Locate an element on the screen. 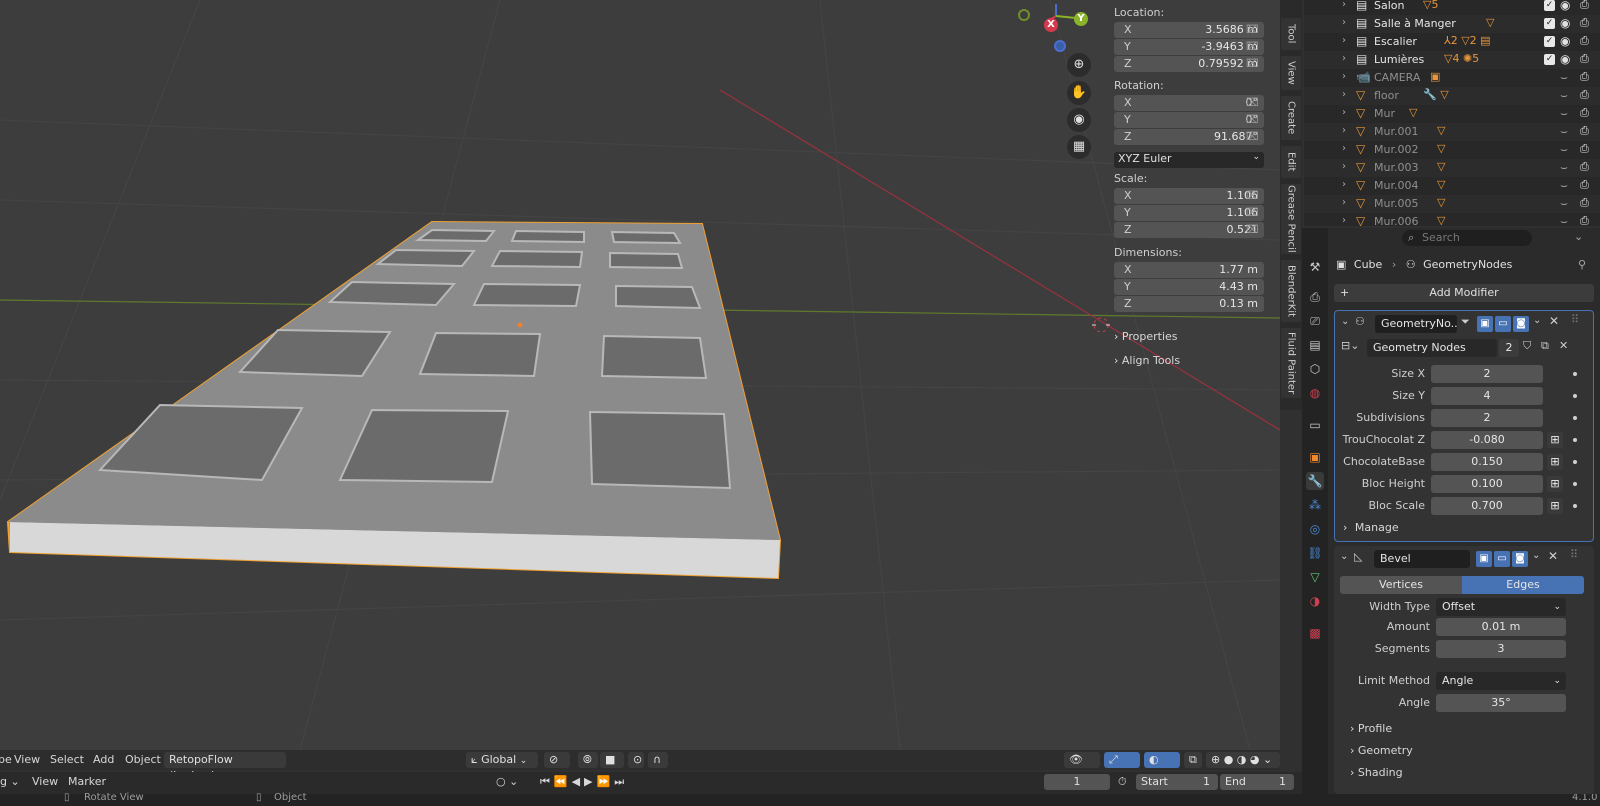 This screenshot has height=806, width=1600. properties-search-input: ⌕ Search is located at coordinates (1467, 238).